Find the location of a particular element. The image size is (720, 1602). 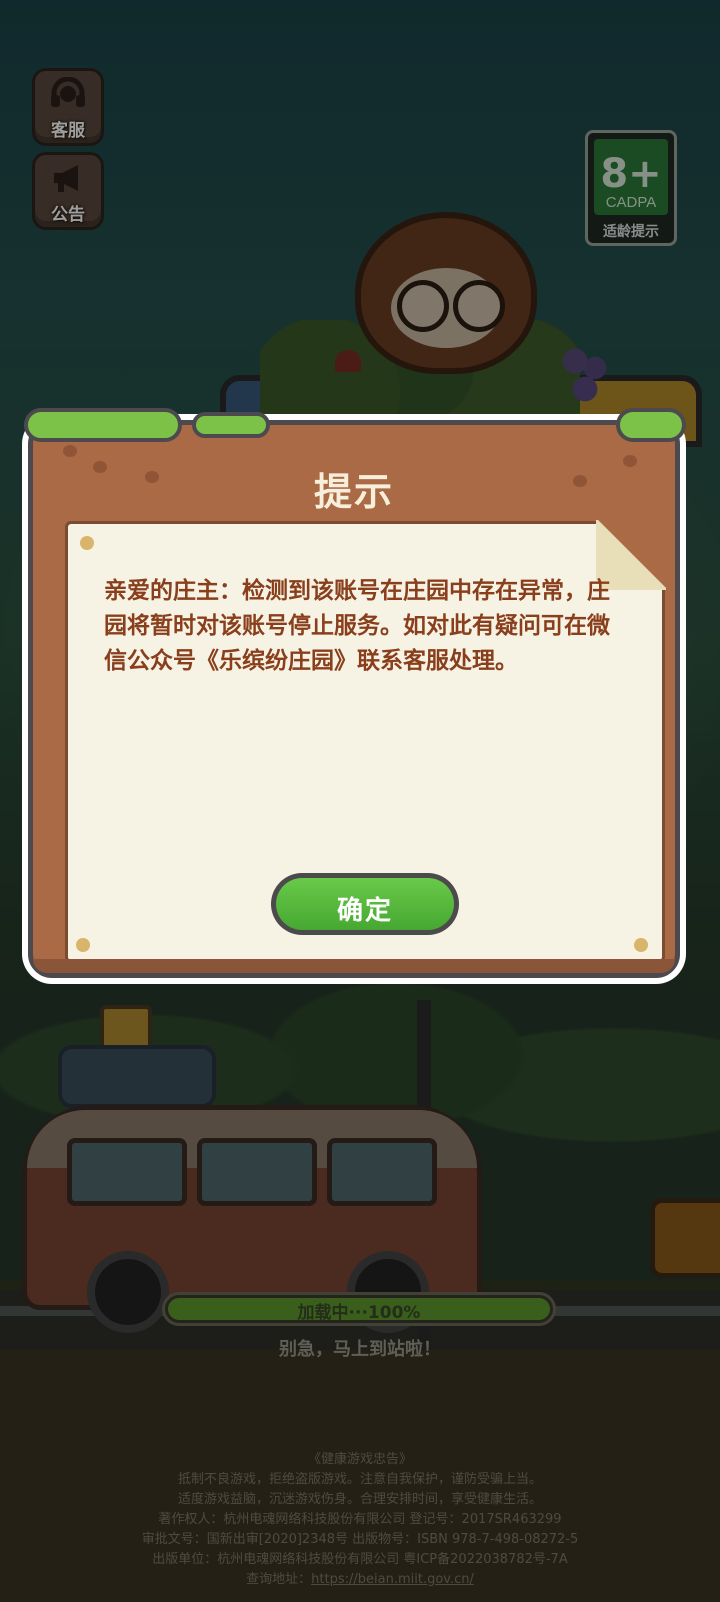

dialog-title: 提示 is located at coordinates (353, 492).